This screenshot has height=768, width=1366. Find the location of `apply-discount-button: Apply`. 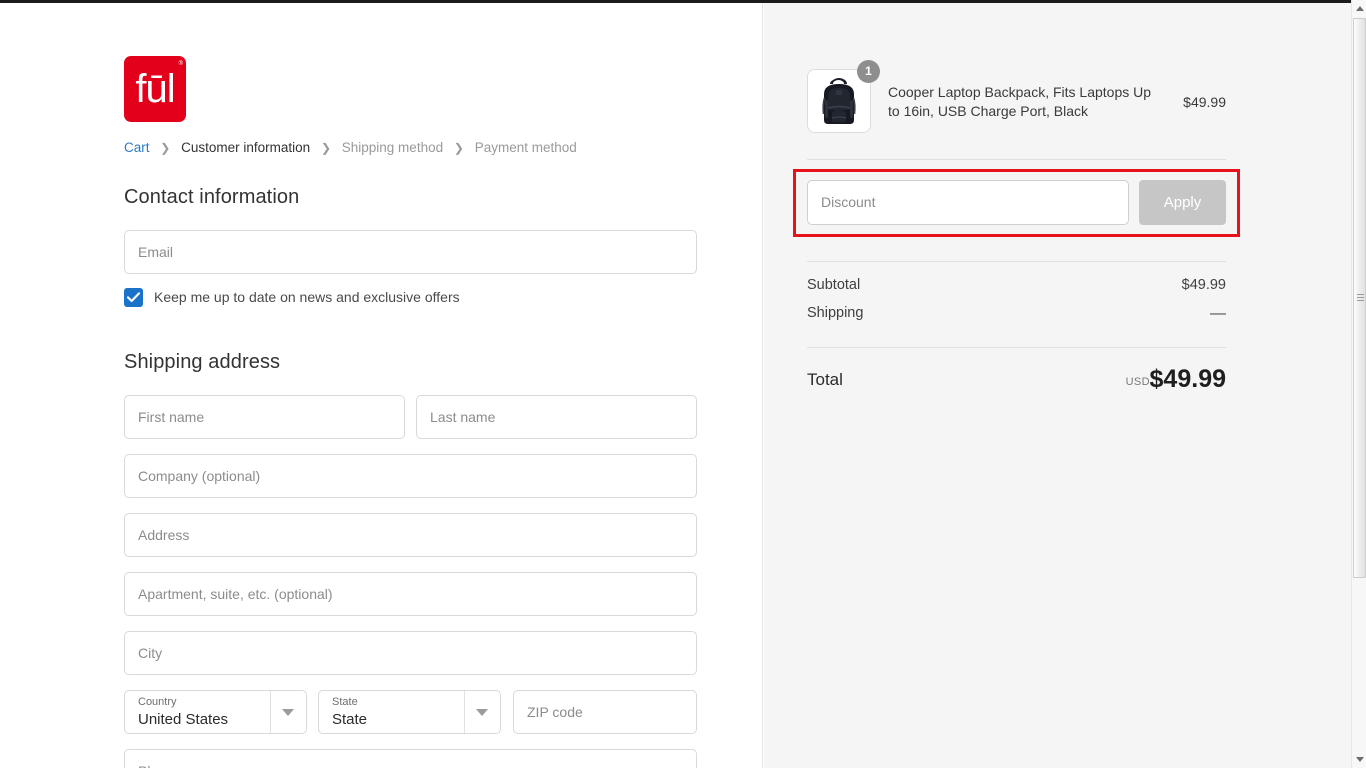

apply-discount-button: Apply is located at coordinates (1182, 202).